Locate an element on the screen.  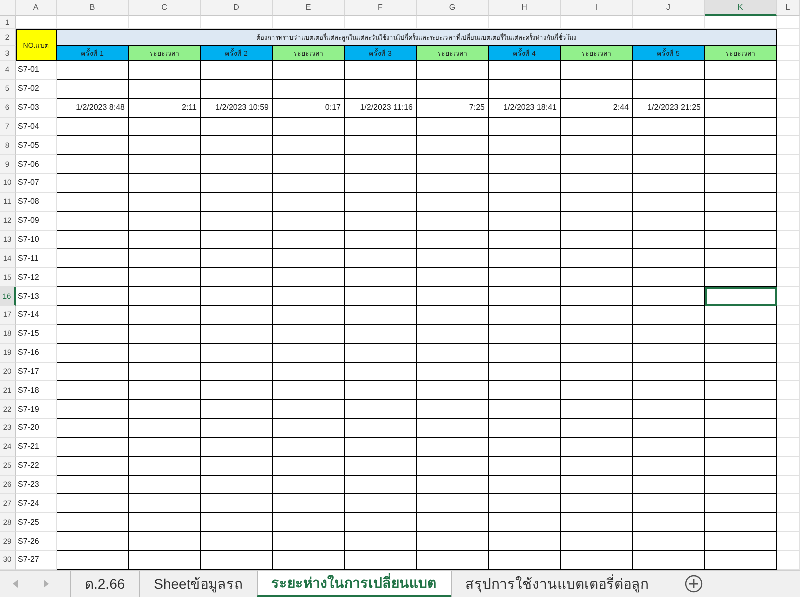
battery-id-cell: S7-02 is located at coordinates (36, 89).